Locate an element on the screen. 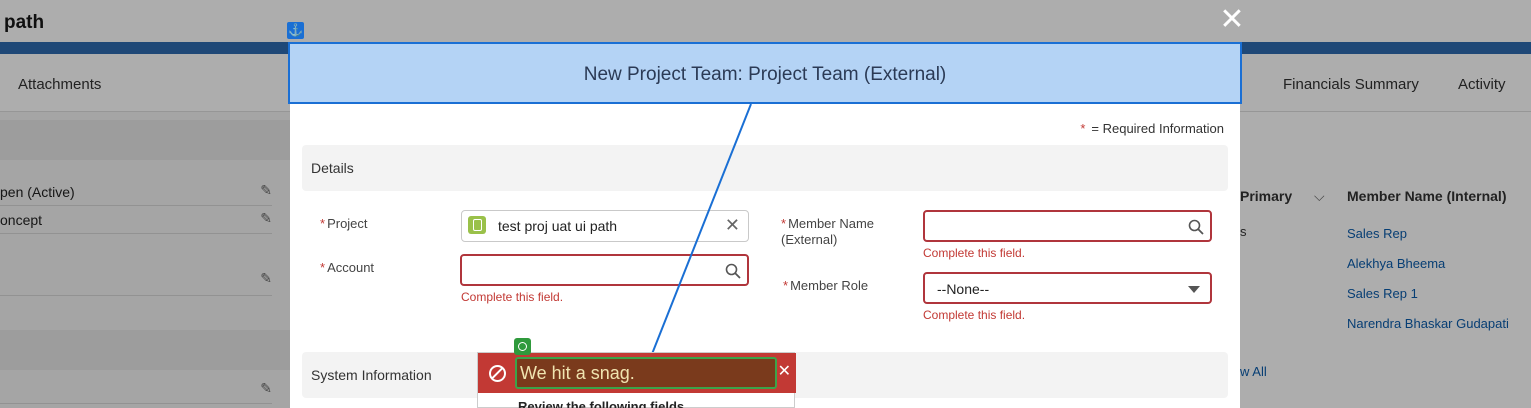 This screenshot has height=408, width=1531. connector-line is located at coordinates (701, 229).